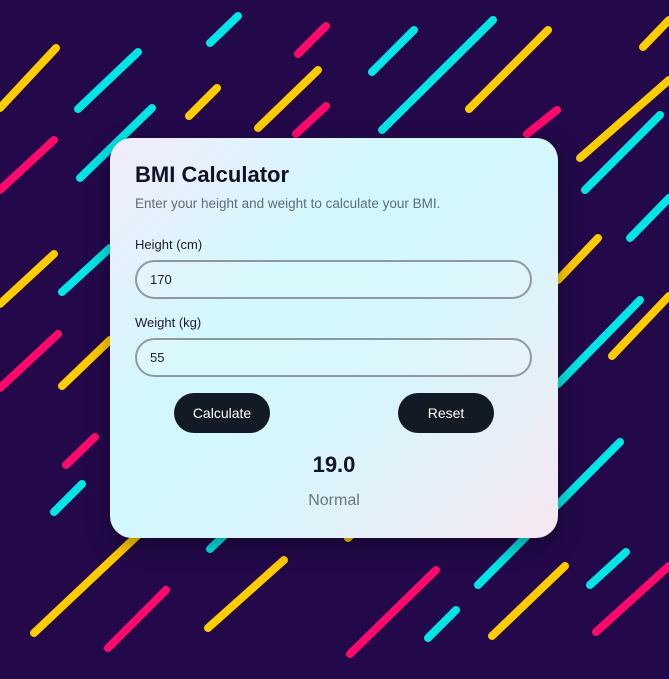  I want to click on calculate-button: Calculate, so click(222, 413).